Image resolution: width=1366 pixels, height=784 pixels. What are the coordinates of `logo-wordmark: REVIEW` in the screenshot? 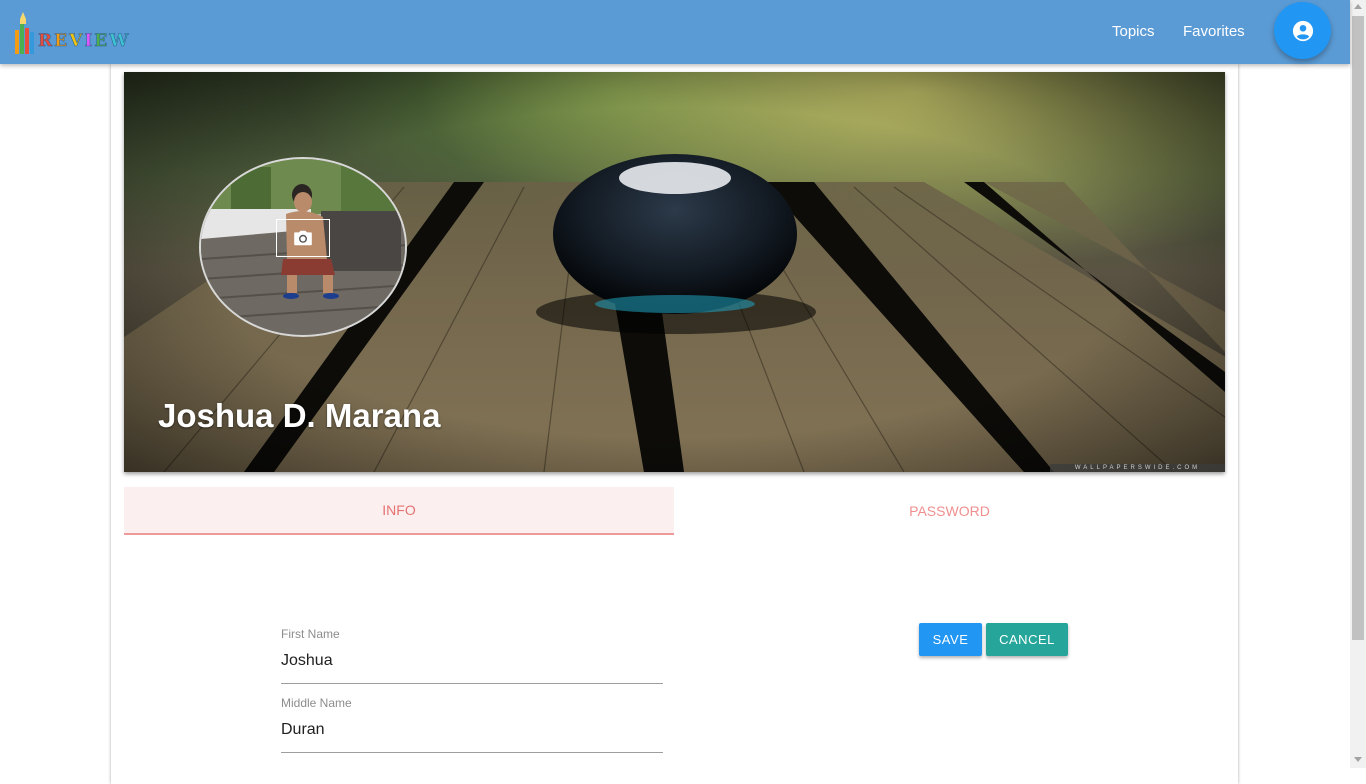 It's located at (84, 41).